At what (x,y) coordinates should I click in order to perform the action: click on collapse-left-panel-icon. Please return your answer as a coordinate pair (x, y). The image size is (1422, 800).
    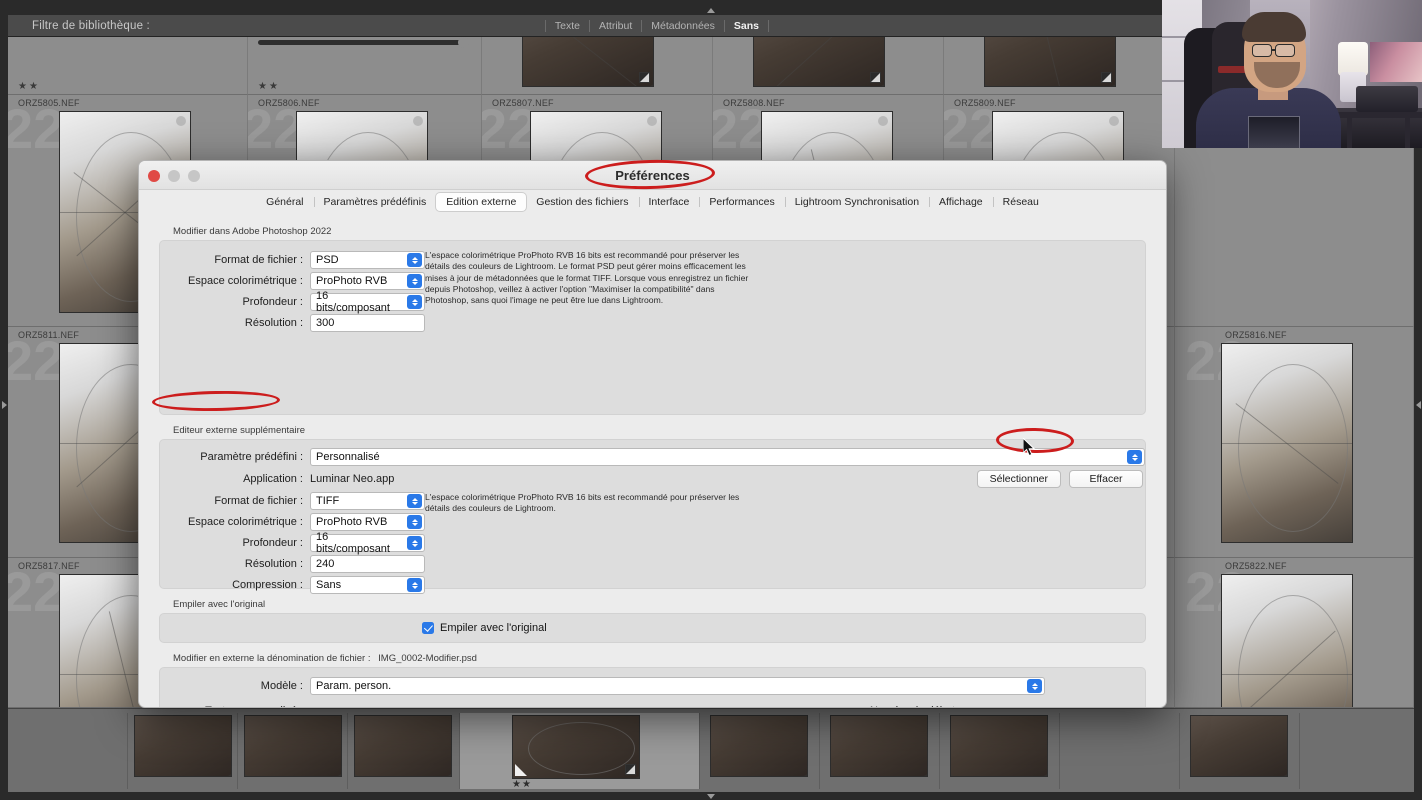
    Looking at the image, I should click on (4, 405).